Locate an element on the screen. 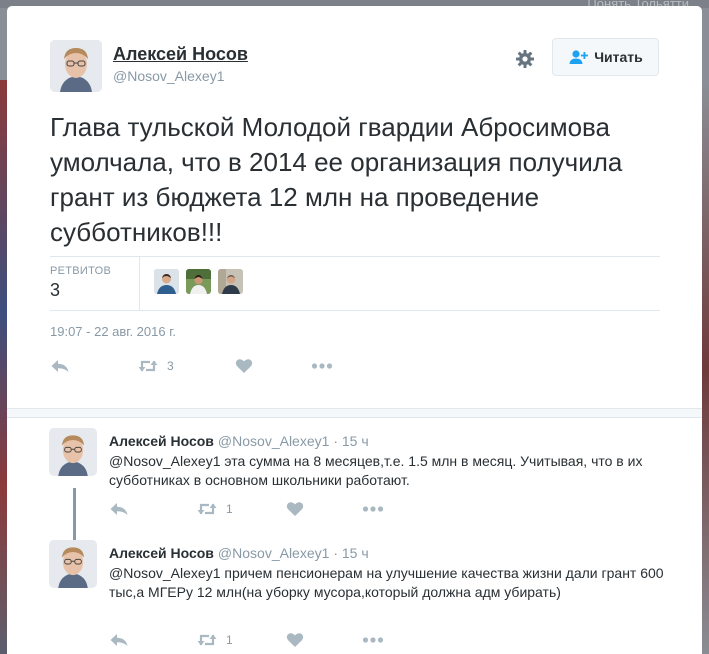 The width and height of the screenshot is (709, 654). retweeter-avatars is located at coordinates (198, 281).